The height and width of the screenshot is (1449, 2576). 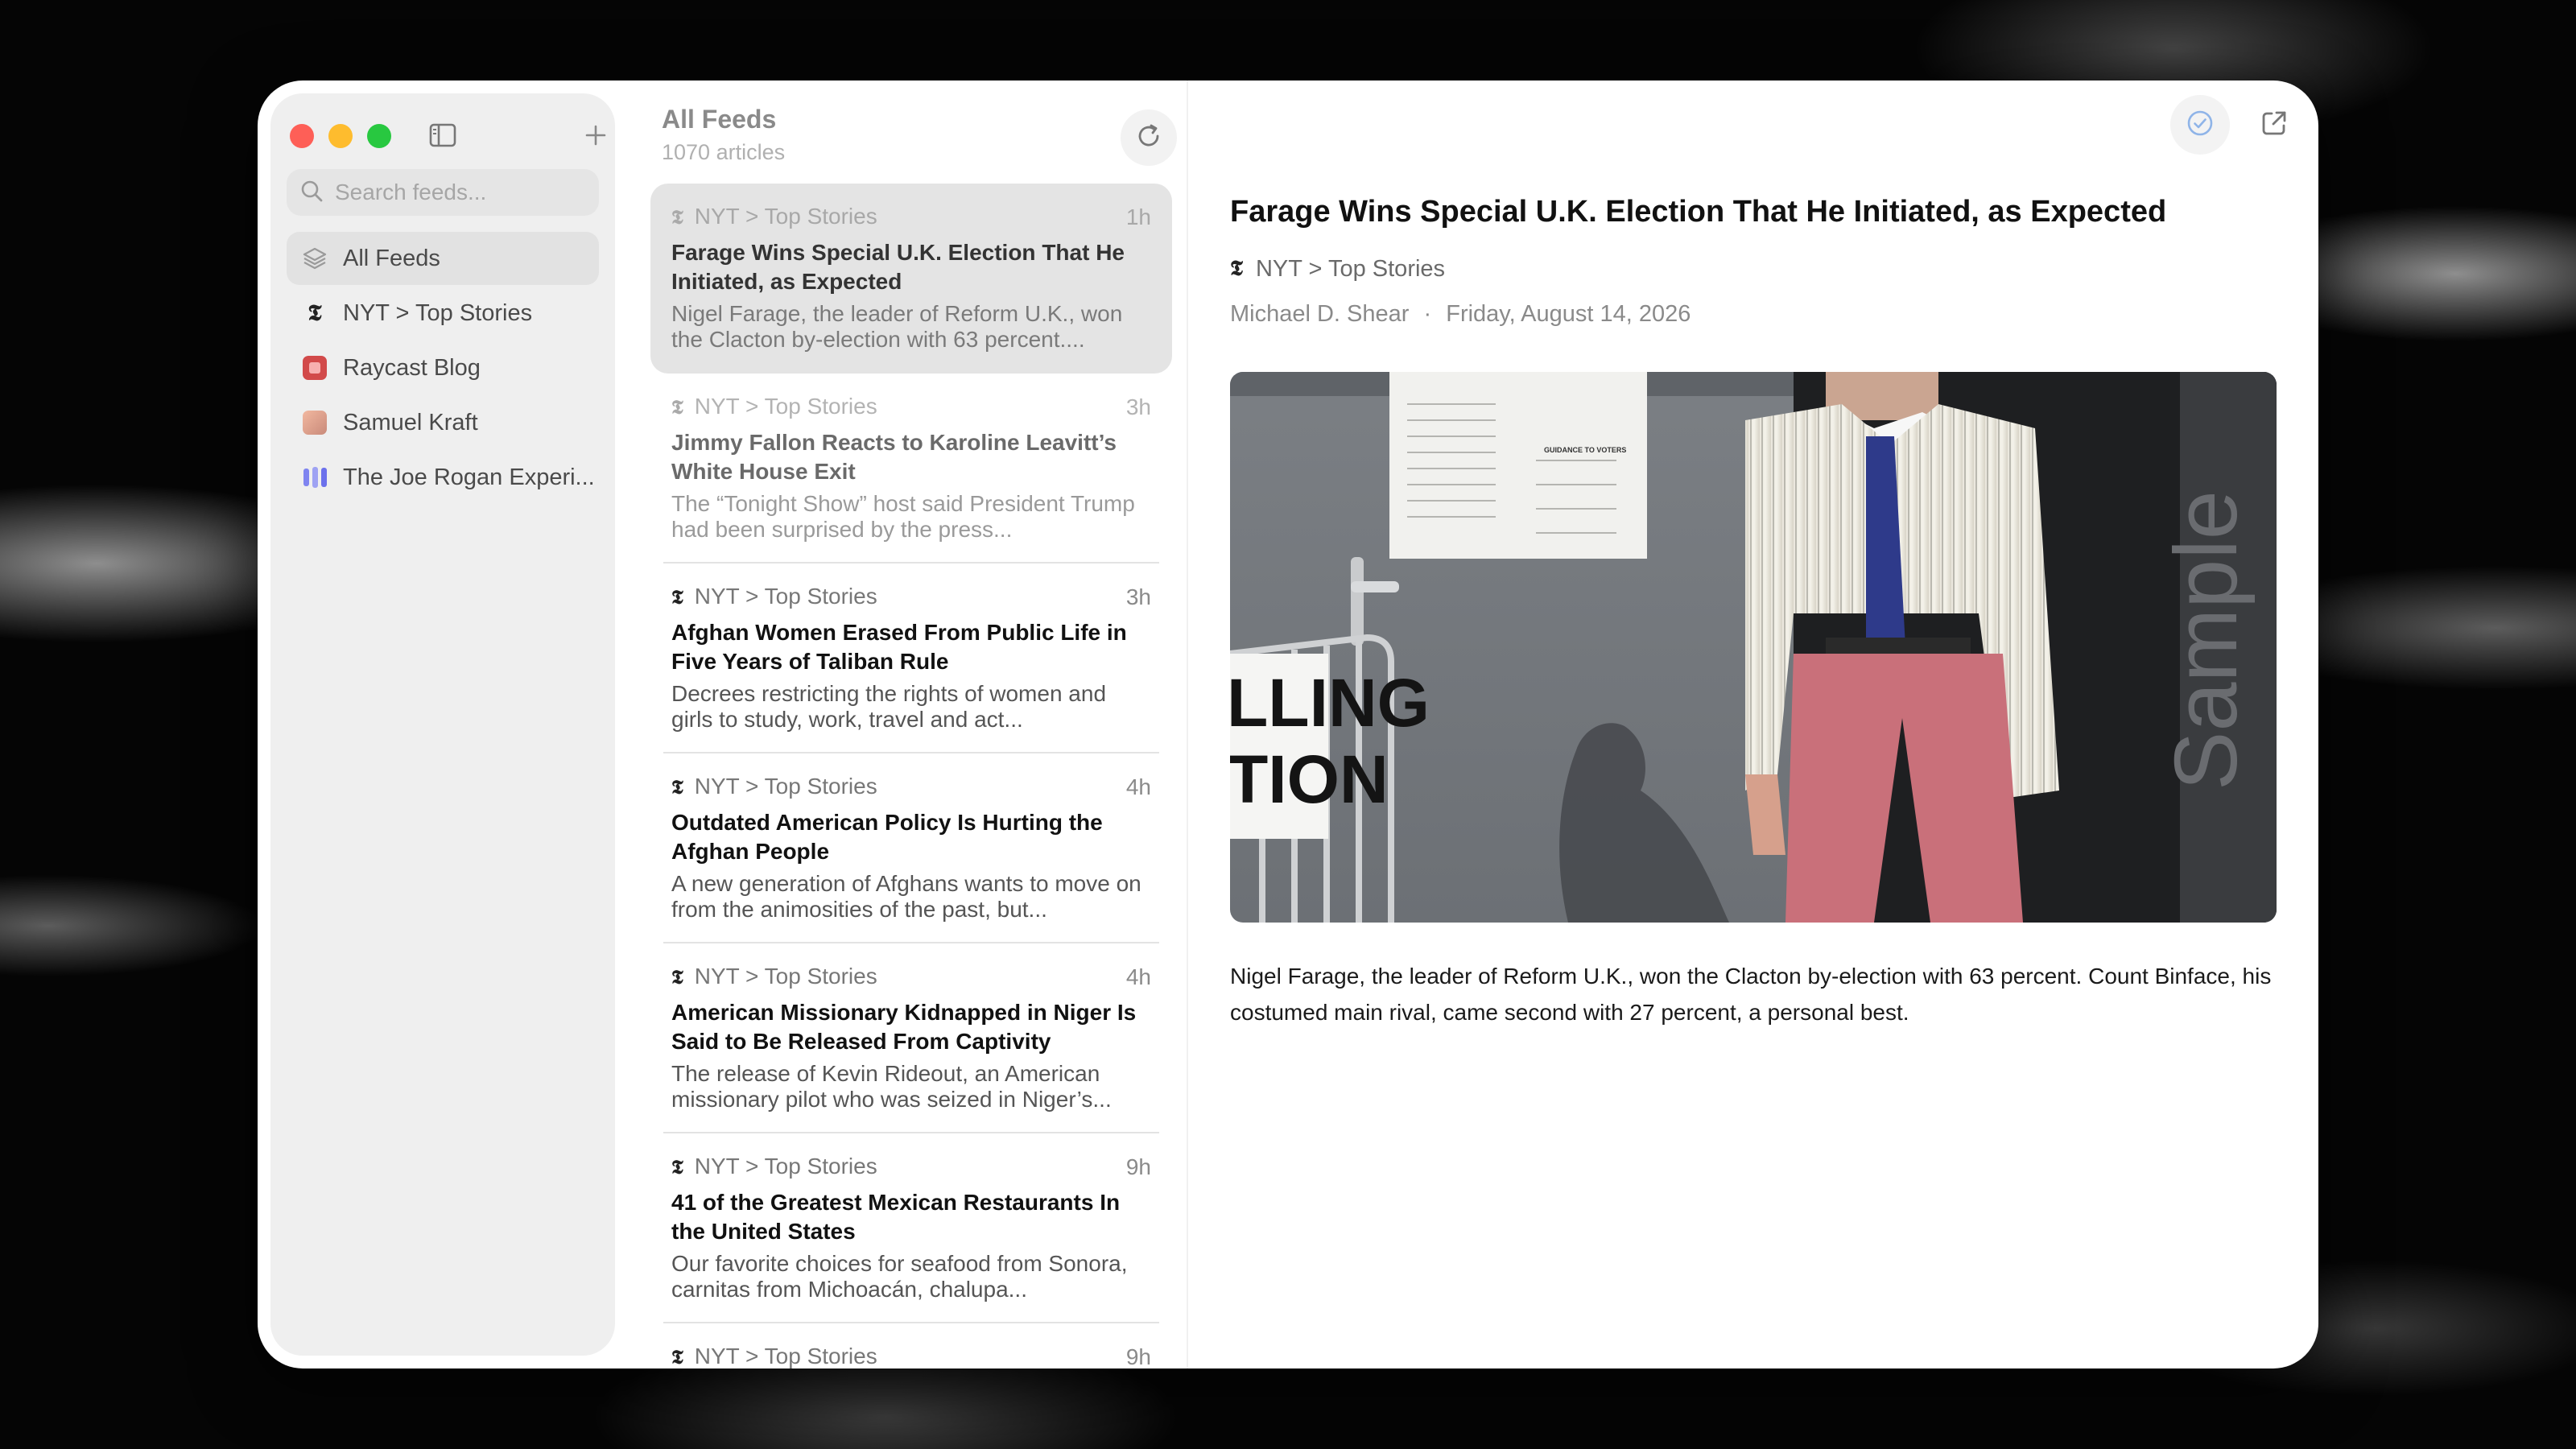 I want to click on minimize-window-button, so click(x=340, y=136).